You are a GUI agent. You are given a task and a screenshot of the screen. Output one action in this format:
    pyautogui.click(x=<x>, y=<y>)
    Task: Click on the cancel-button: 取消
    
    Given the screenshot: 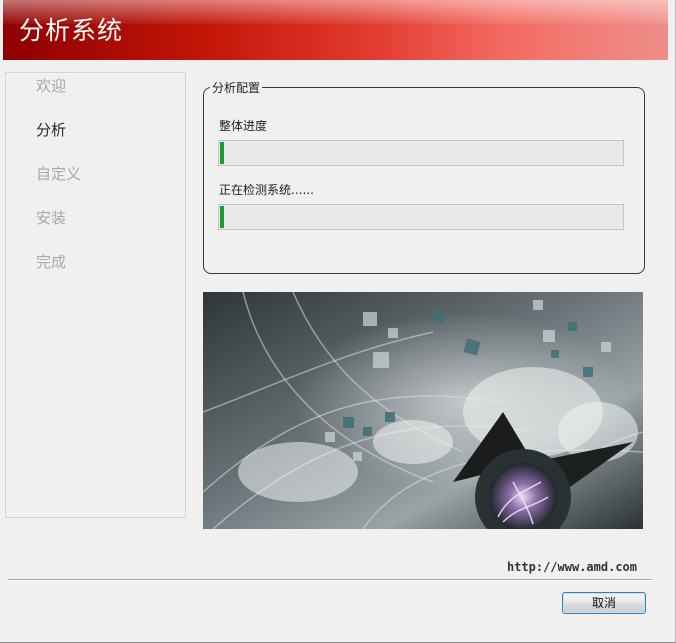 What is the action you would take?
    pyautogui.click(x=604, y=603)
    